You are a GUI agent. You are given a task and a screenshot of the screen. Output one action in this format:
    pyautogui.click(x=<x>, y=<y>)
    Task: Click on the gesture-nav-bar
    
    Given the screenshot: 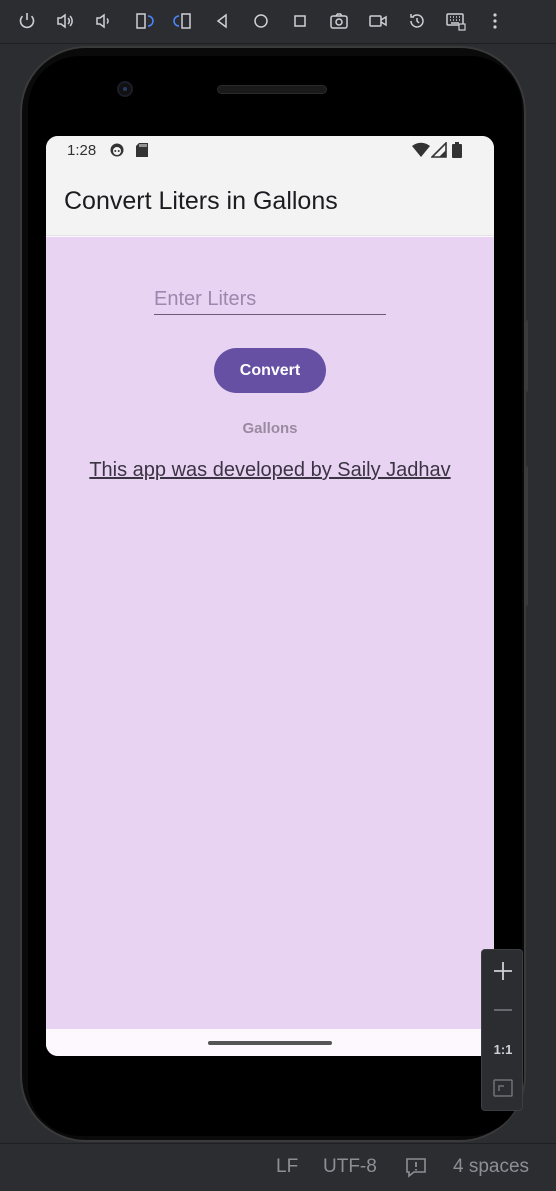 What is the action you would take?
    pyautogui.click(x=270, y=1042)
    